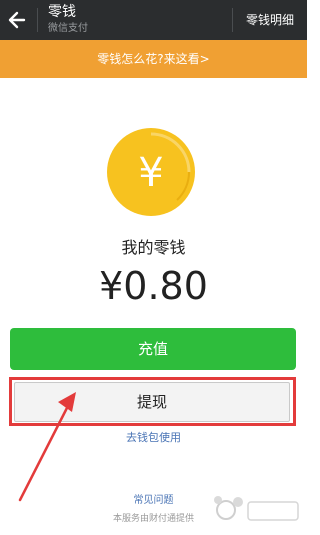 This screenshot has width=320, height=535. I want to click on tips-banner: 零钱怎么花?来这看>, so click(153, 59).